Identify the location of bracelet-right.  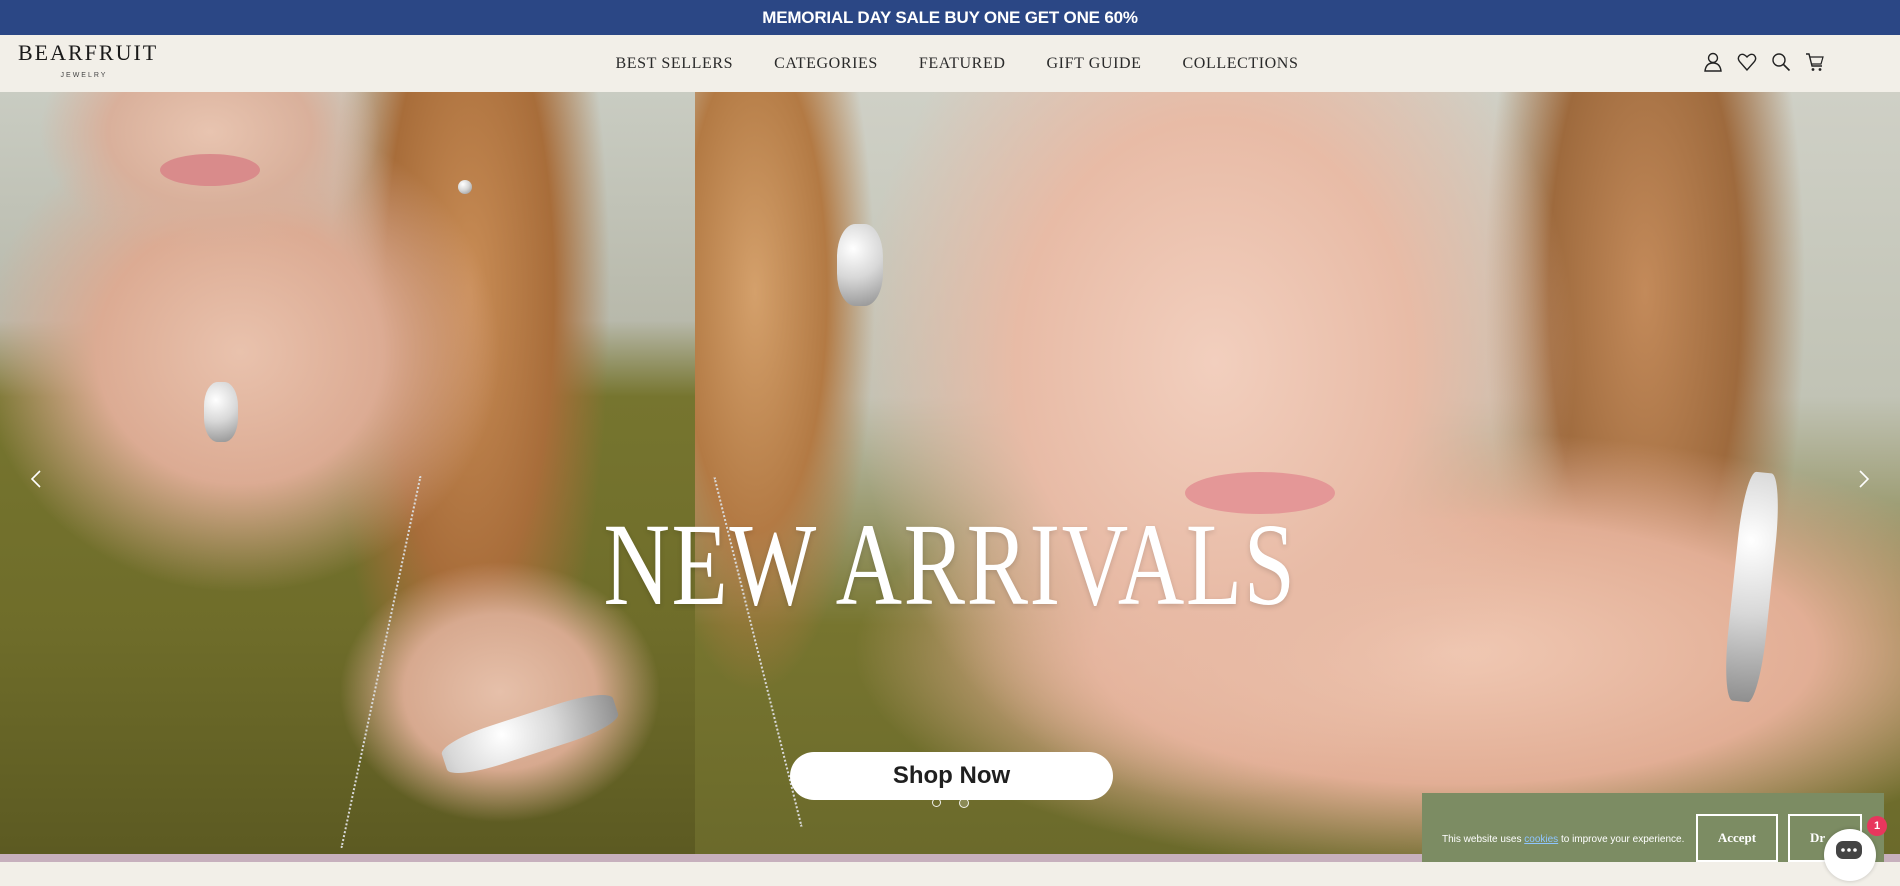
(1752, 587).